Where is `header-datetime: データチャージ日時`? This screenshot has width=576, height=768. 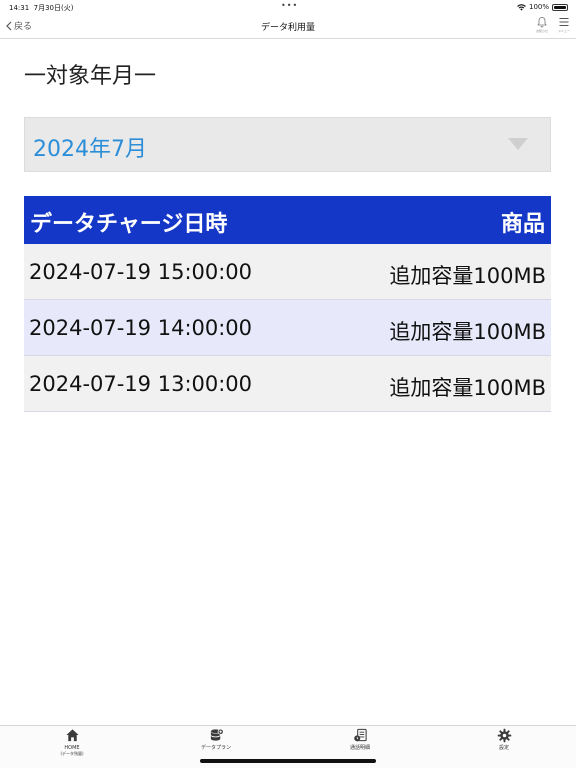 header-datetime: データチャージ日時 is located at coordinates (129, 224).